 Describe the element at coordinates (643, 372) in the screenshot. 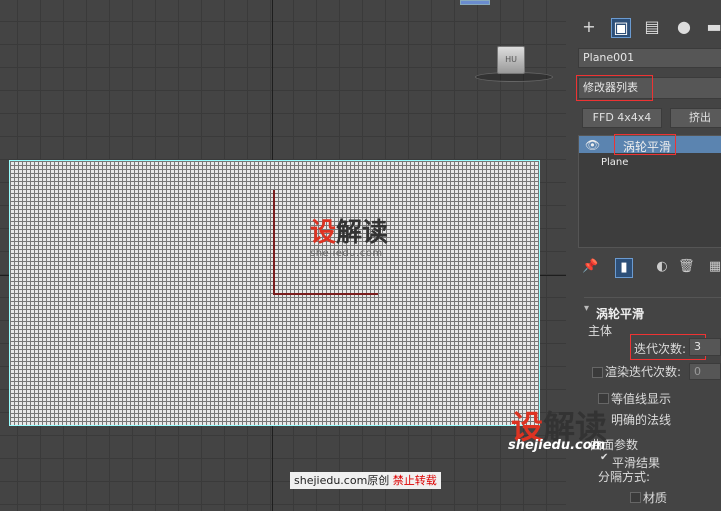

I see `render-iters-label: 渲染迭代次数:` at that location.